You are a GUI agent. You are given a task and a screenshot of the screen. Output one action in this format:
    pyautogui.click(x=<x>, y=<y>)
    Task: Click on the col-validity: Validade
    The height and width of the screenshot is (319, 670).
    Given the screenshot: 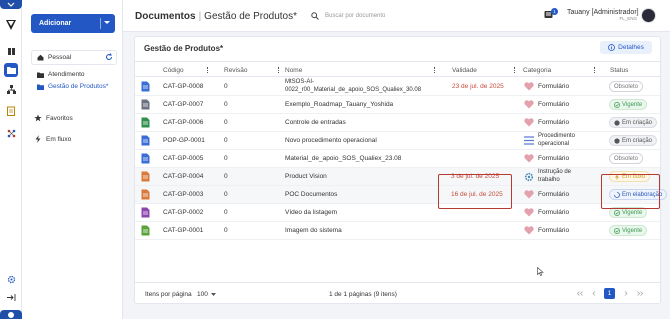 What is the action you would take?
    pyautogui.click(x=464, y=70)
    